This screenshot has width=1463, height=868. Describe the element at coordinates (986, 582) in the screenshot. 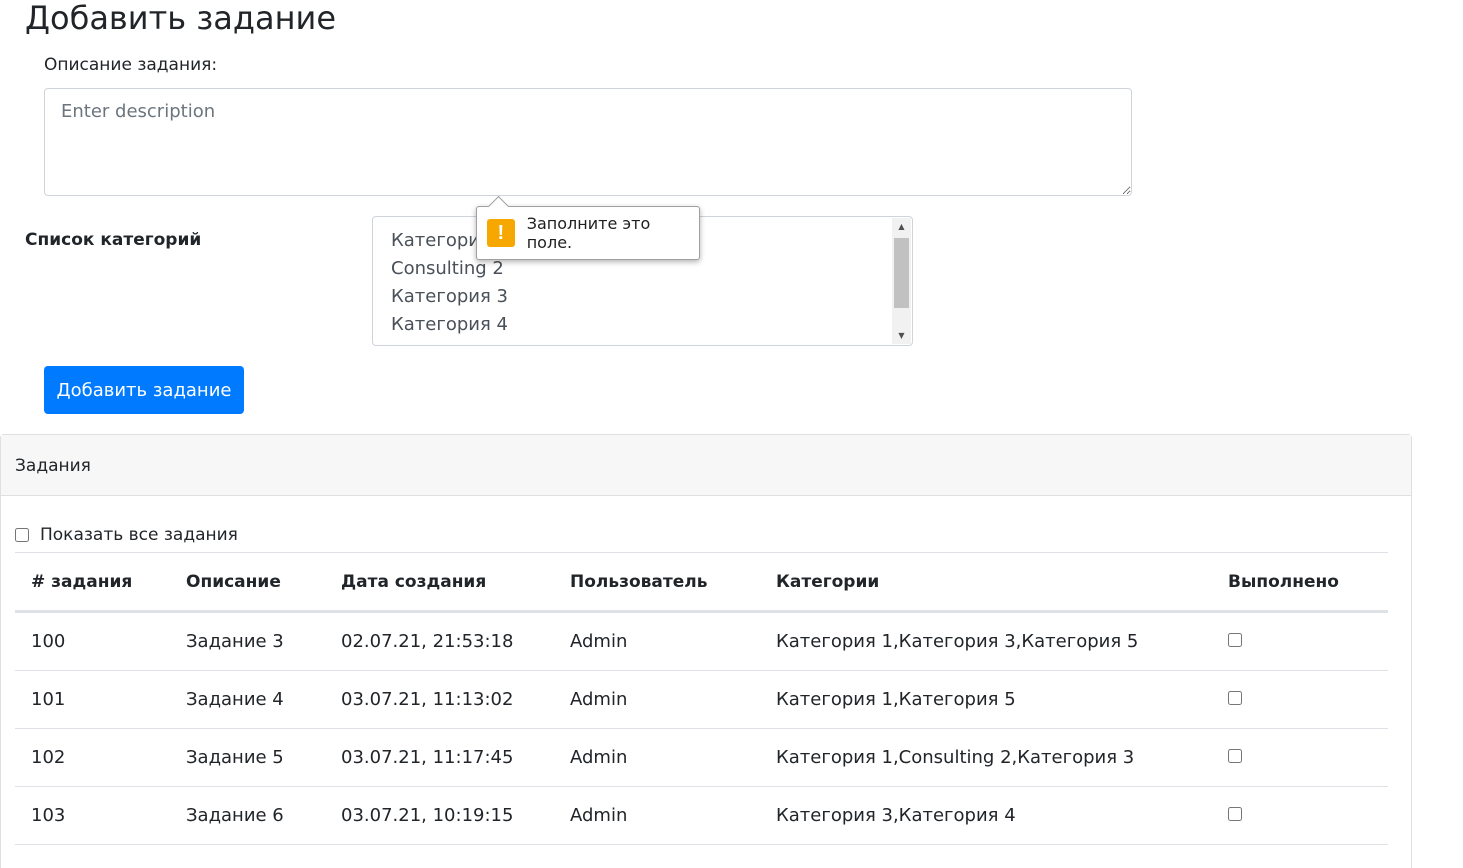

I see `column-header-categories: Категории` at that location.